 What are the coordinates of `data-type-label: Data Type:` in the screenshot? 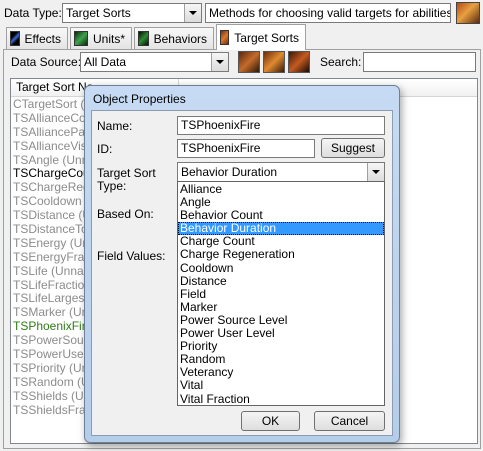 It's located at (33, 13).